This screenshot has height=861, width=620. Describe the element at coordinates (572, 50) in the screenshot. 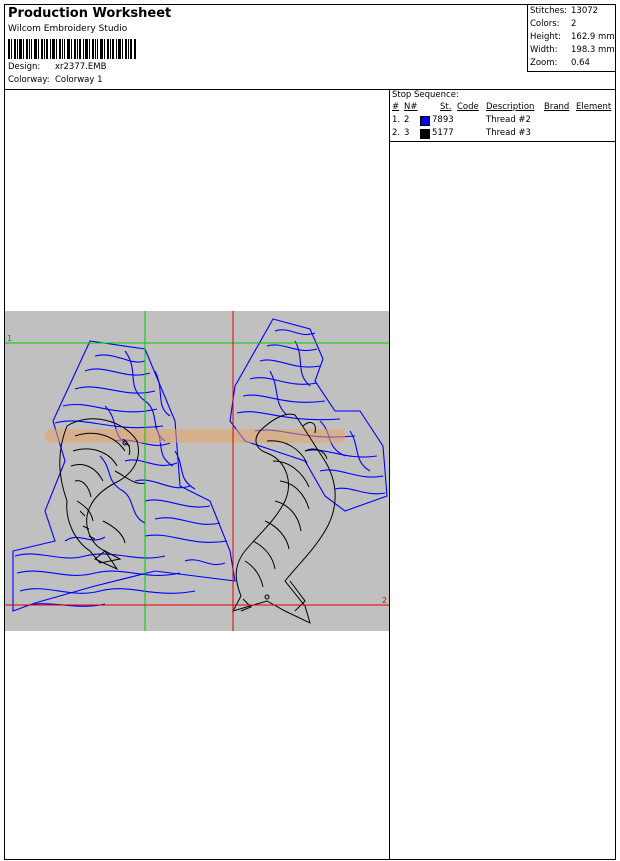

I see `stat-width: Width: 198.3 mm` at that location.